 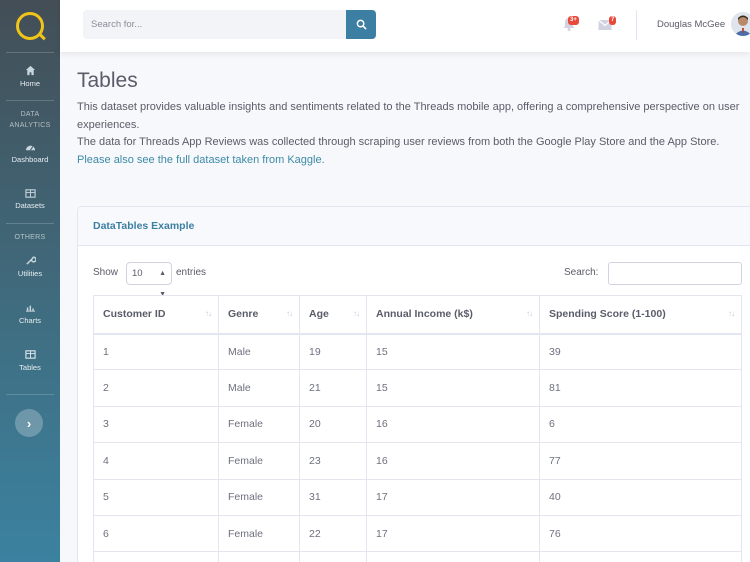 I want to click on search-input, so click(x=213, y=24).